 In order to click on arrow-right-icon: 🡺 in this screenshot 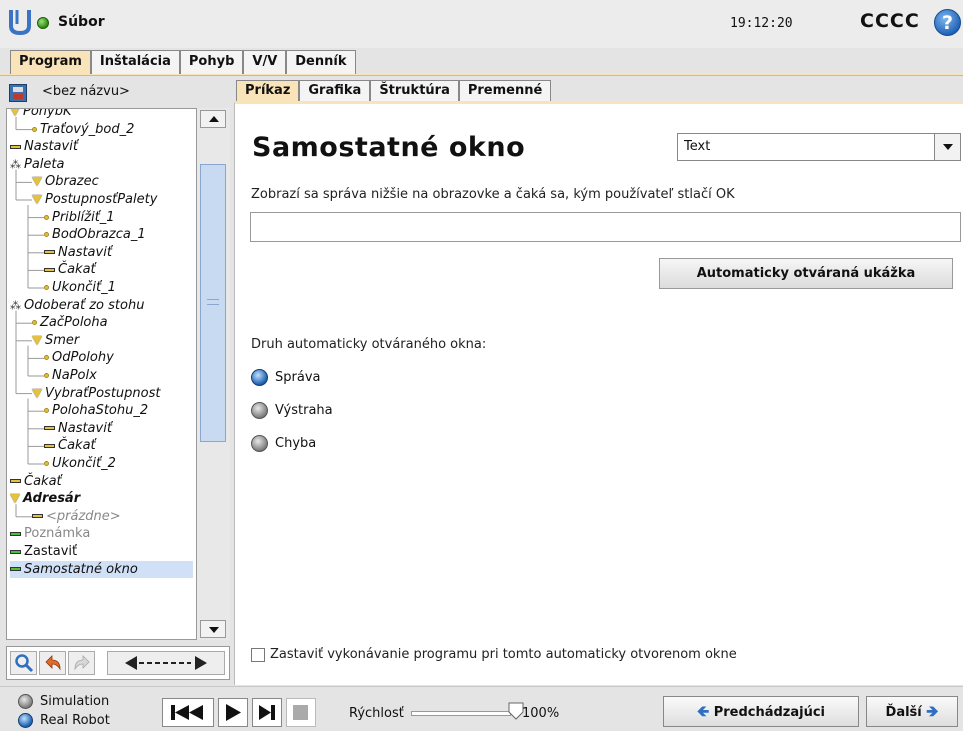, I will do `click(932, 711)`.